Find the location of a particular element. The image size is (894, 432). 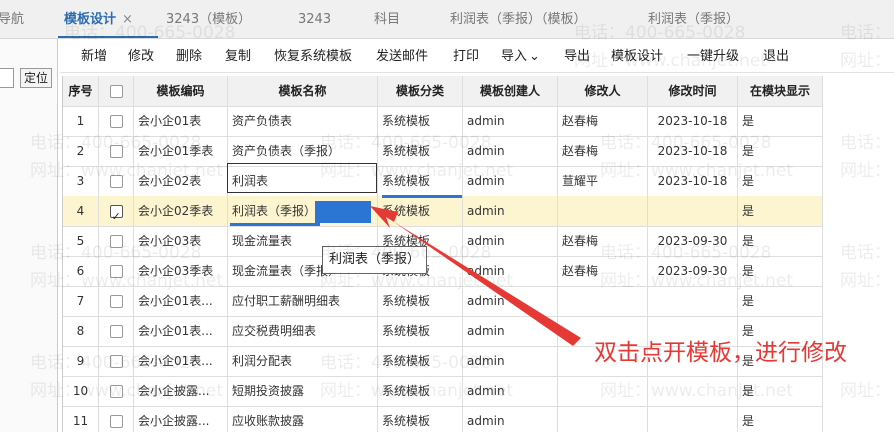

annotation-arrow-icon is located at coordinates (475, 276).